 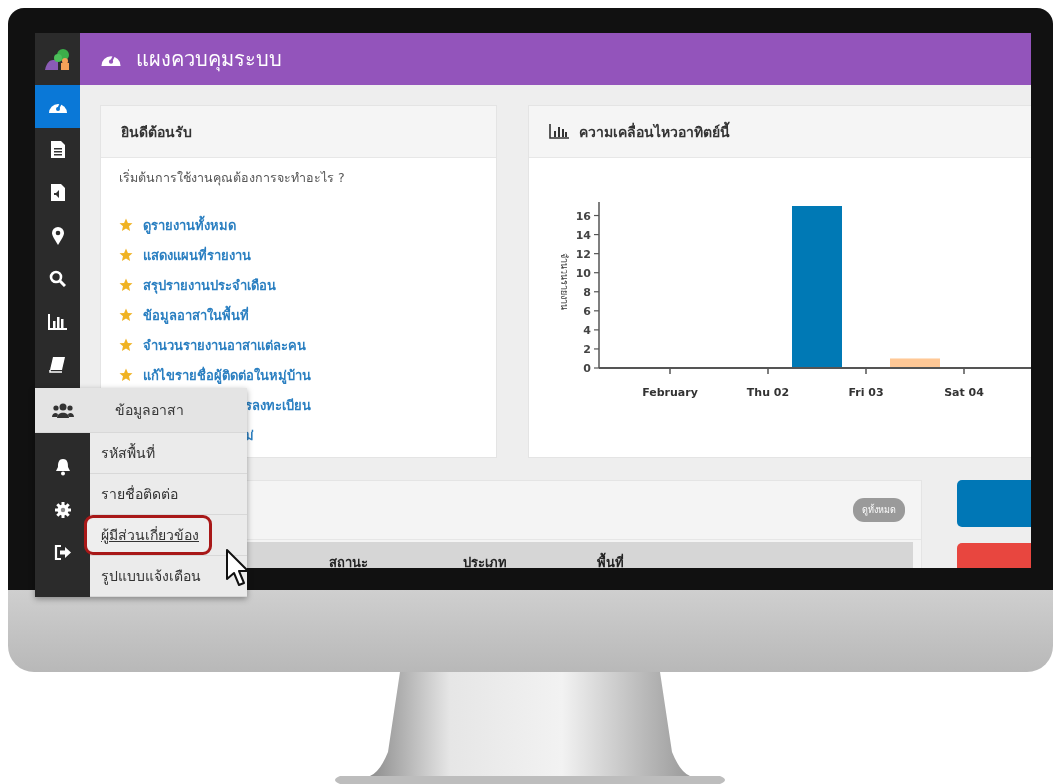 What do you see at coordinates (866, 392) in the screenshot?
I see `x-tick-label: Fri 03` at bounding box center [866, 392].